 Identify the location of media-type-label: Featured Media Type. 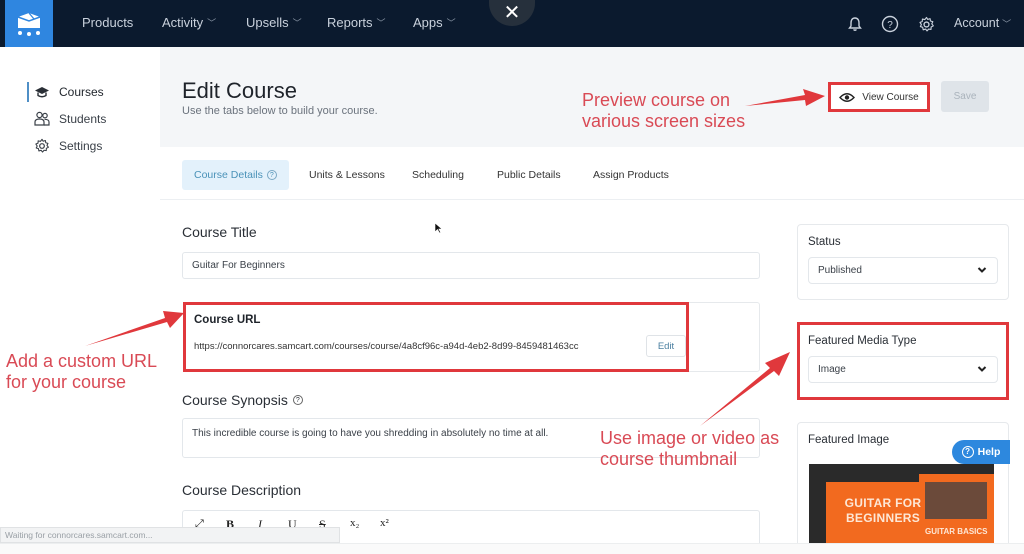
(862, 341).